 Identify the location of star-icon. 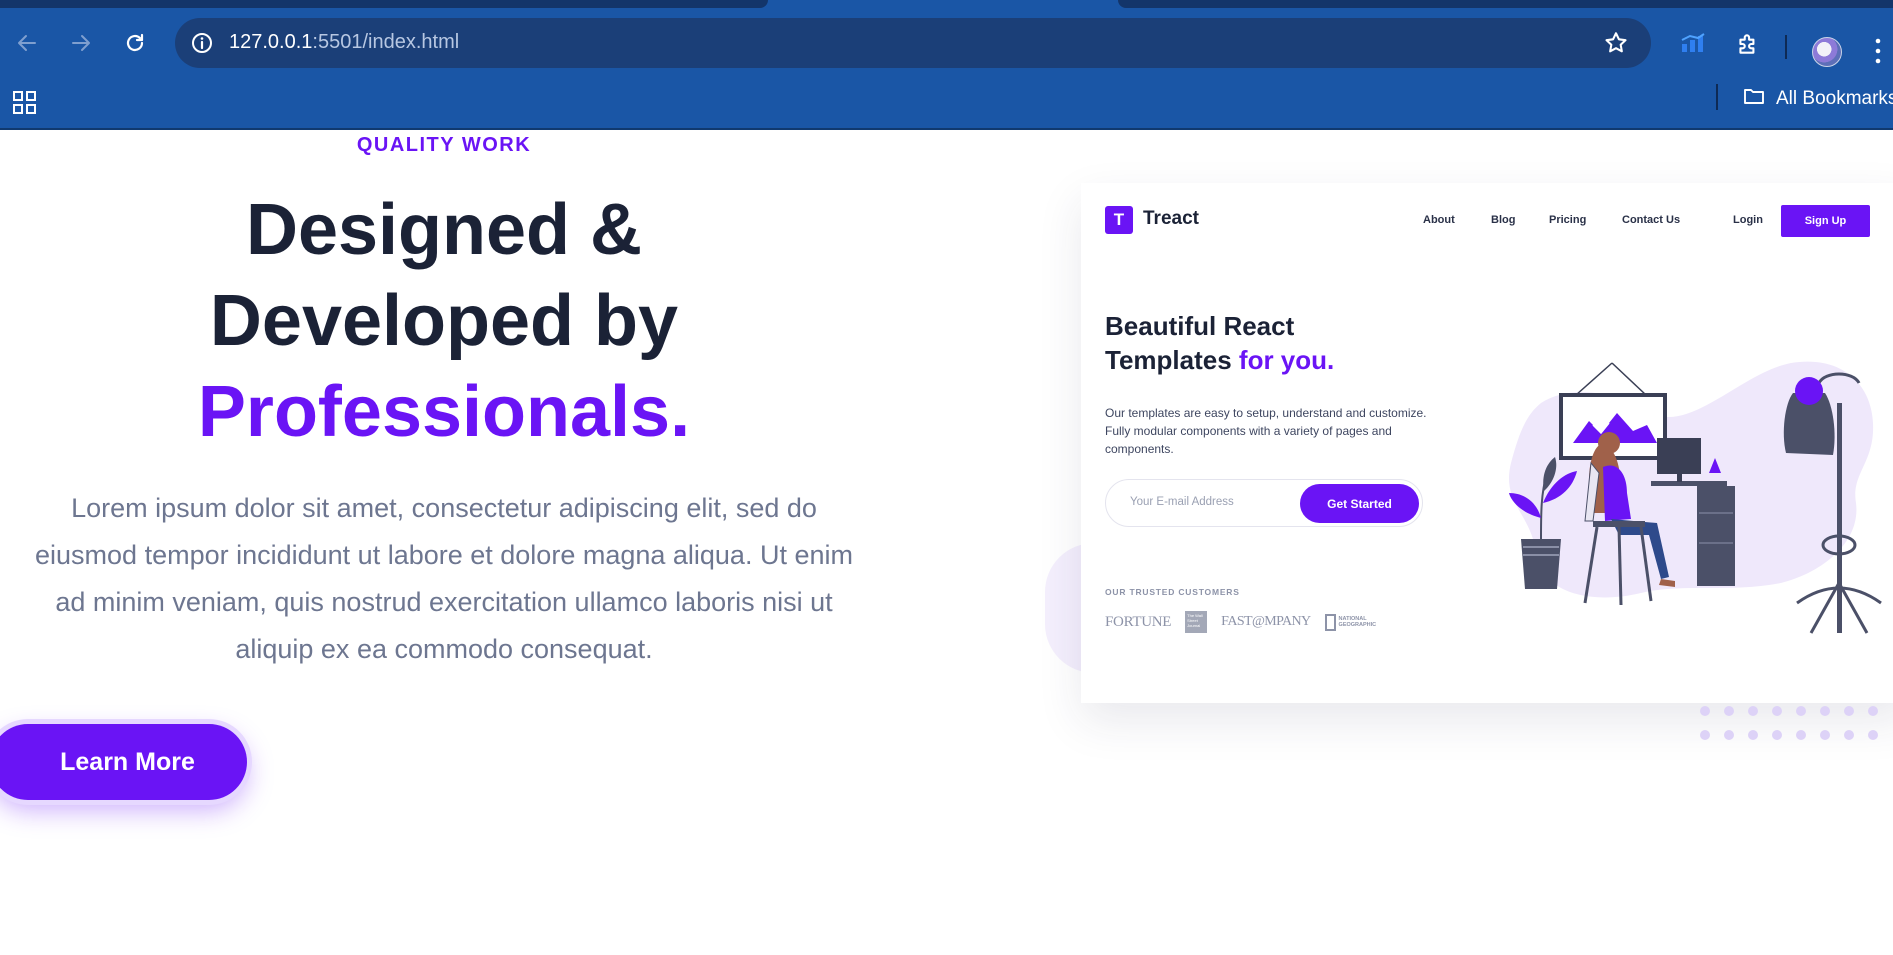
(1616, 43).